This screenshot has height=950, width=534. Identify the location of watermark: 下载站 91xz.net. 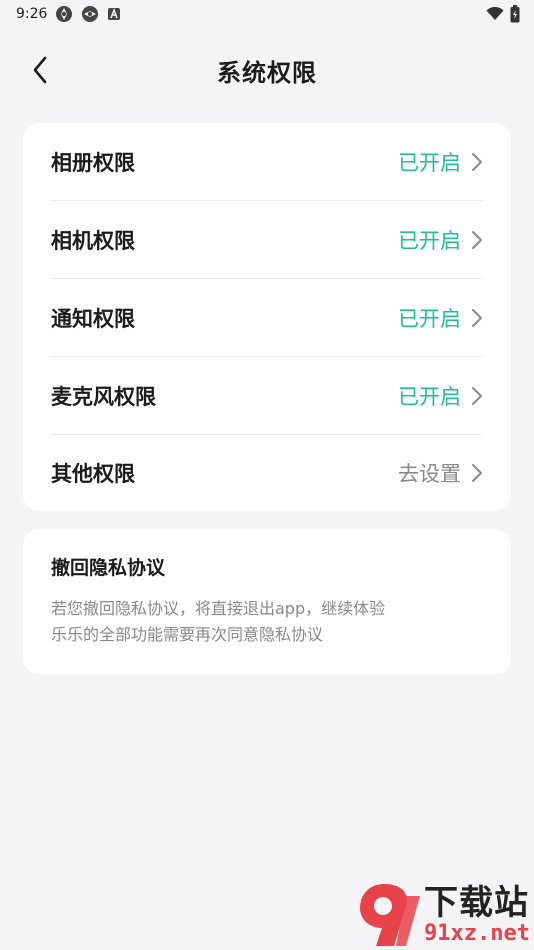
(442, 913).